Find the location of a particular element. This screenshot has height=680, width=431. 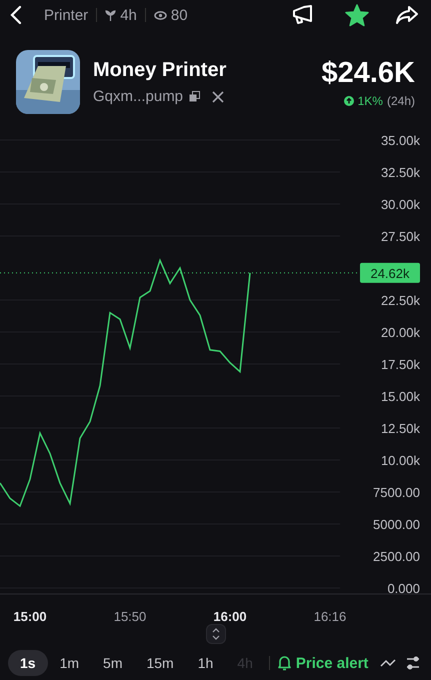

y-axis-label: 30.00k is located at coordinates (400, 204).